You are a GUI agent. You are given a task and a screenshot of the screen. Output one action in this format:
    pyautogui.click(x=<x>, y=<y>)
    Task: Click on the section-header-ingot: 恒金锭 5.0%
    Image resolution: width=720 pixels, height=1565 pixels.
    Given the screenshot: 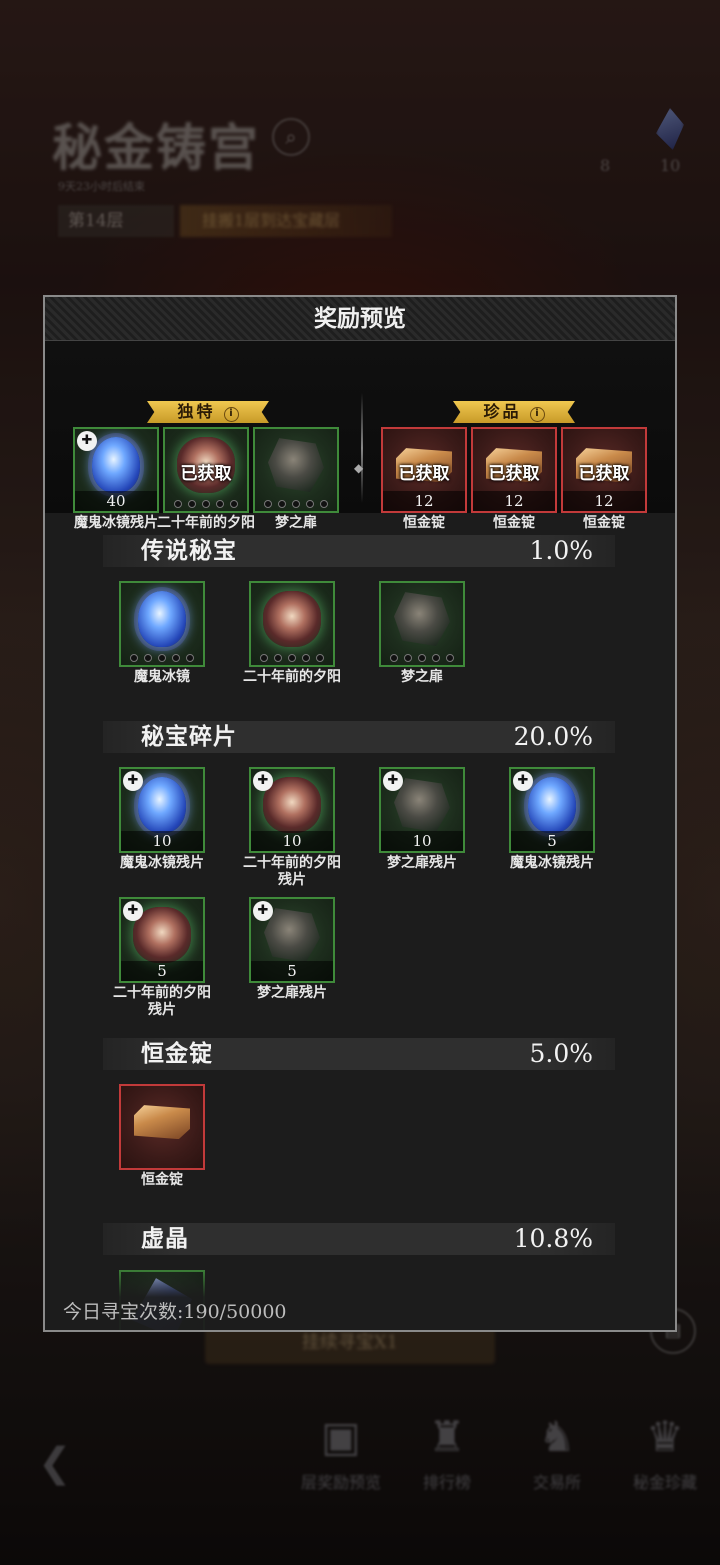 What is the action you would take?
    pyautogui.click(x=359, y=1054)
    